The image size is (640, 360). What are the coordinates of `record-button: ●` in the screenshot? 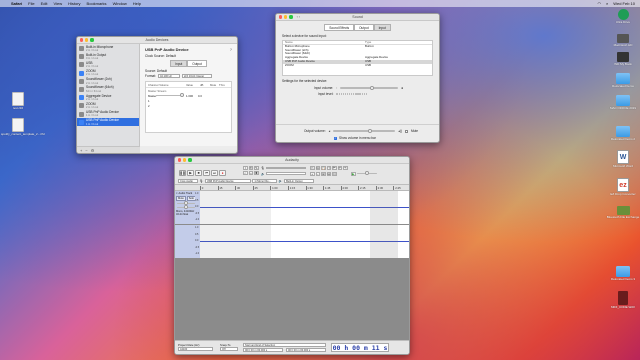 It's located at (222, 173).